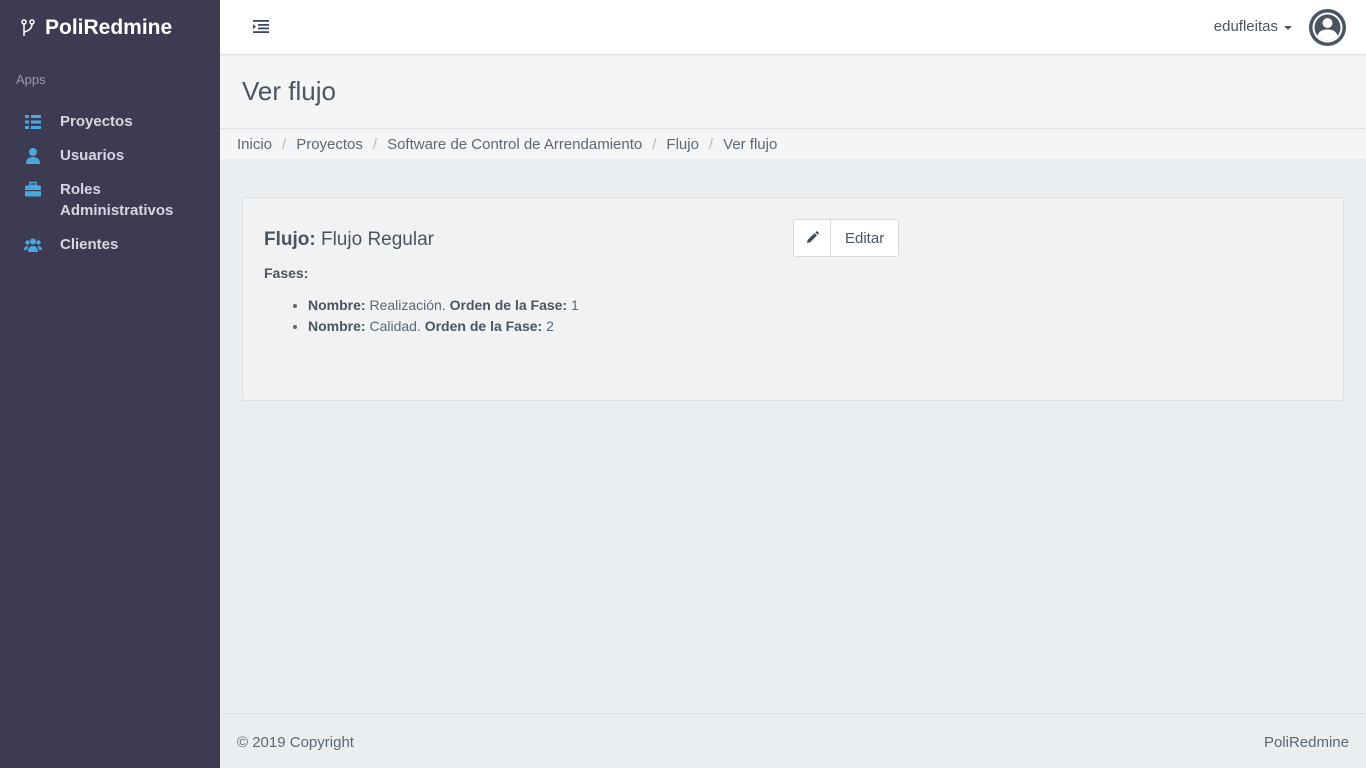  Describe the element at coordinates (28, 27) in the screenshot. I see `branch-icon` at that location.